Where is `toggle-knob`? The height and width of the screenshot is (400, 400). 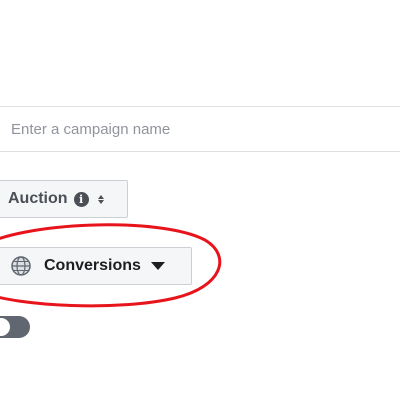 toggle-knob is located at coordinates (5, 327).